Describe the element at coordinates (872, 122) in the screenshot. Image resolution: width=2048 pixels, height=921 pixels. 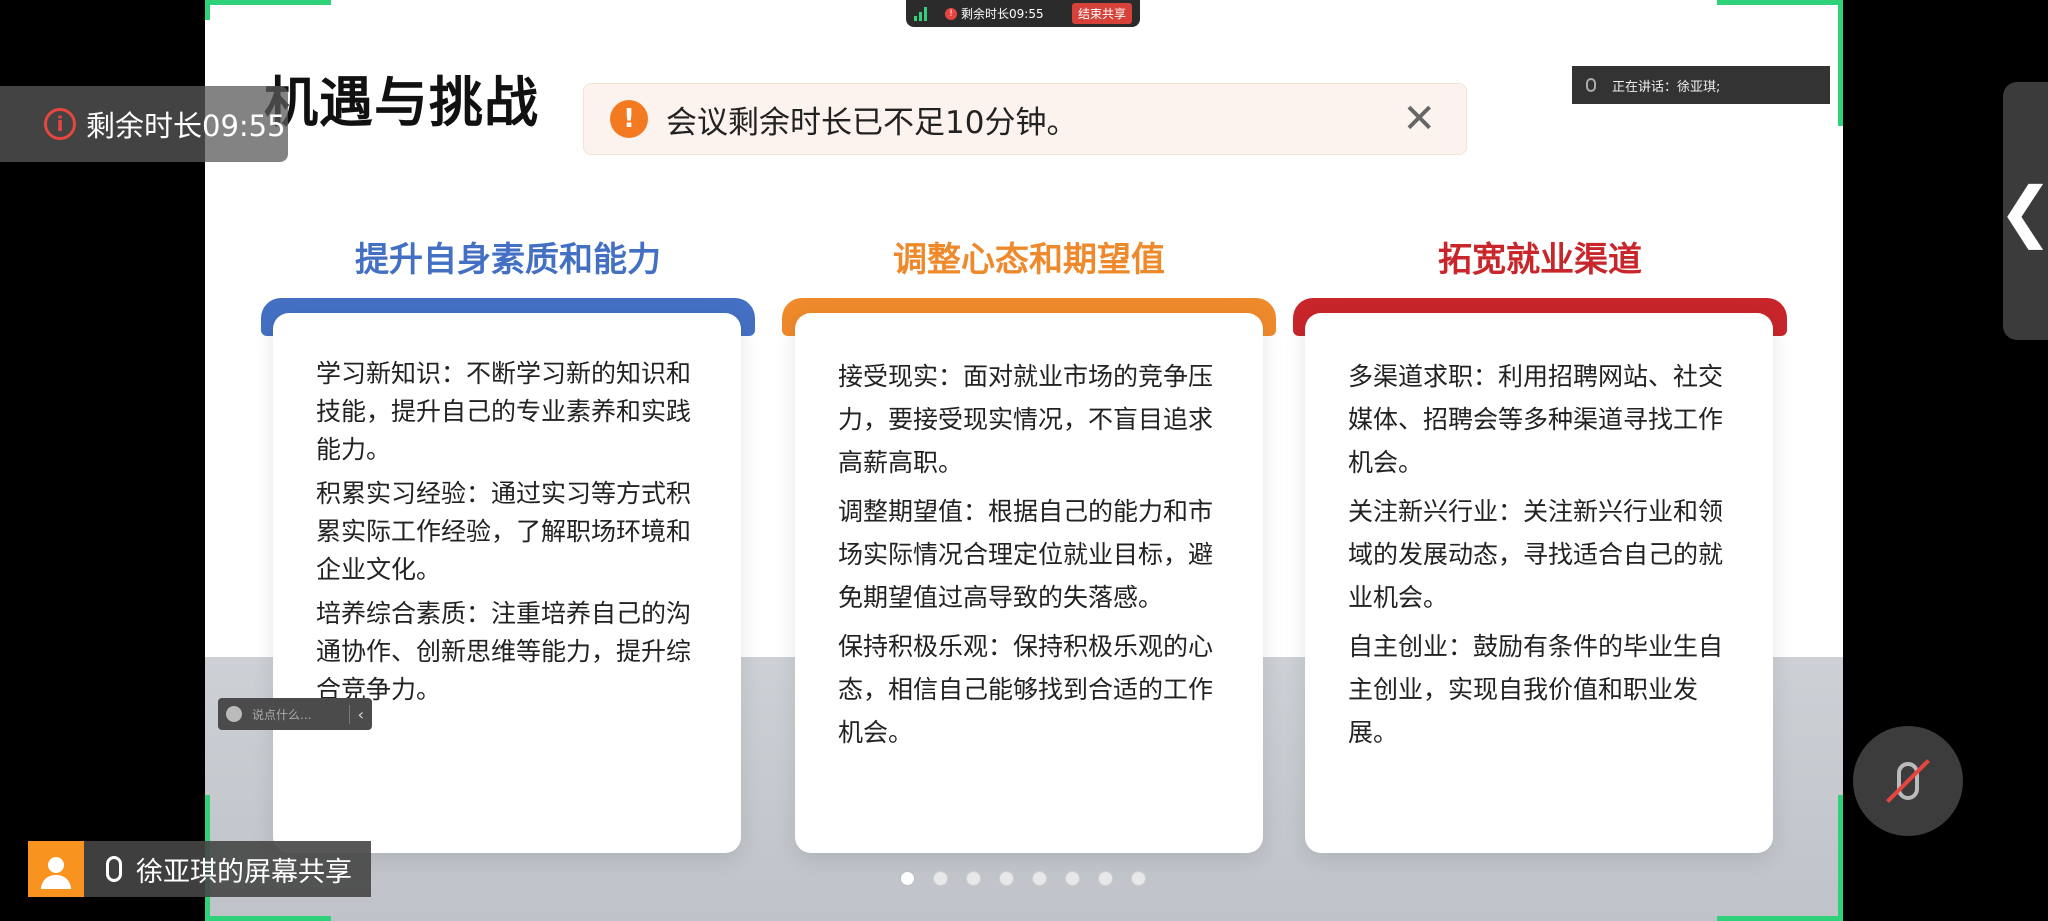
I see `toast-message: 会议剩余时长已不足10分钟。` at that location.